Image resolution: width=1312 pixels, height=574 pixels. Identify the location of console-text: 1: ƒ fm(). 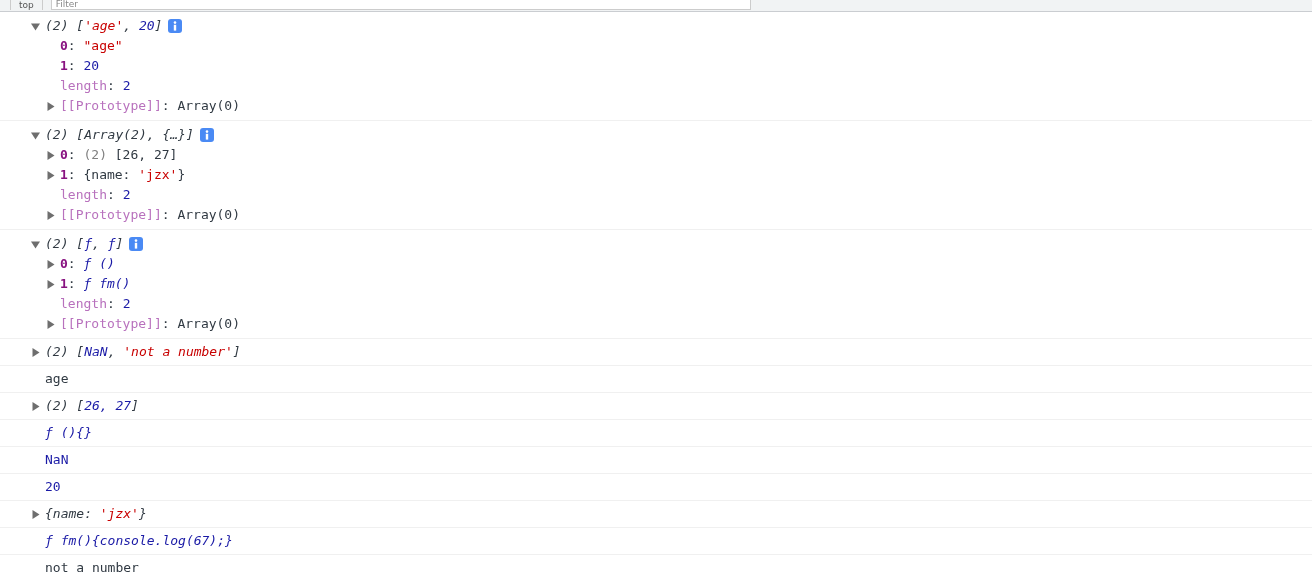
(95, 284).